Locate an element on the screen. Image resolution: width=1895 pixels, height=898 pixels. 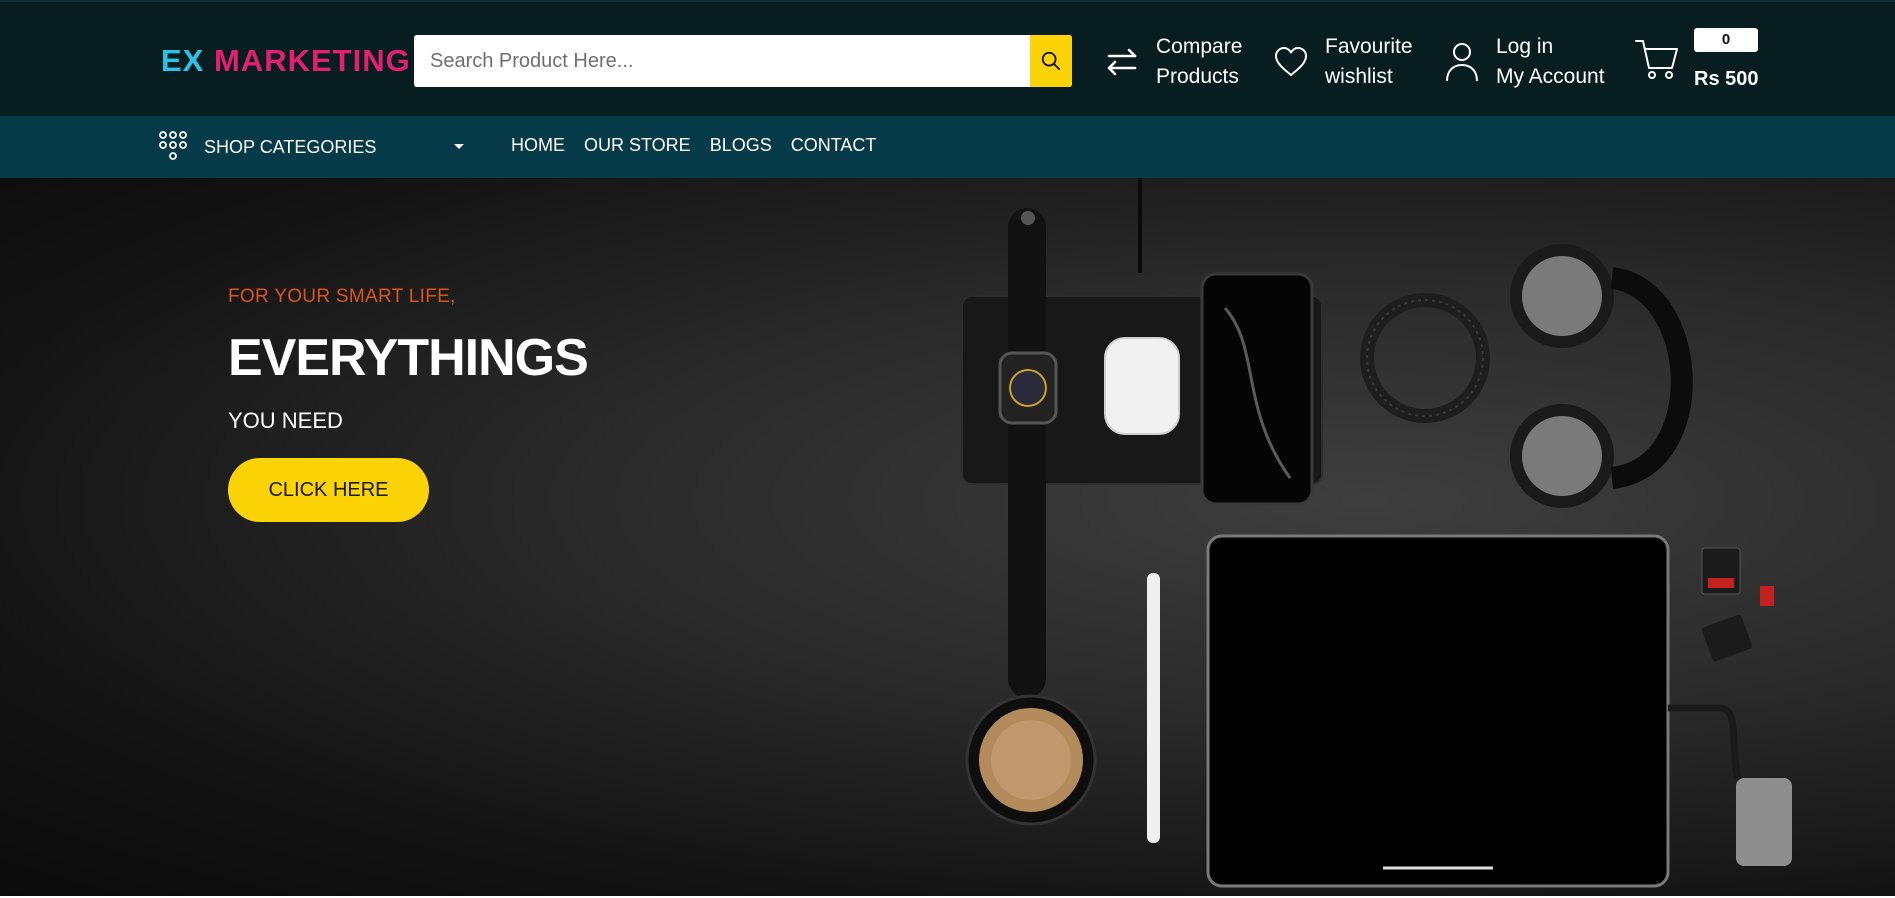
nav-blogs: BLOGS is located at coordinates (741, 145).